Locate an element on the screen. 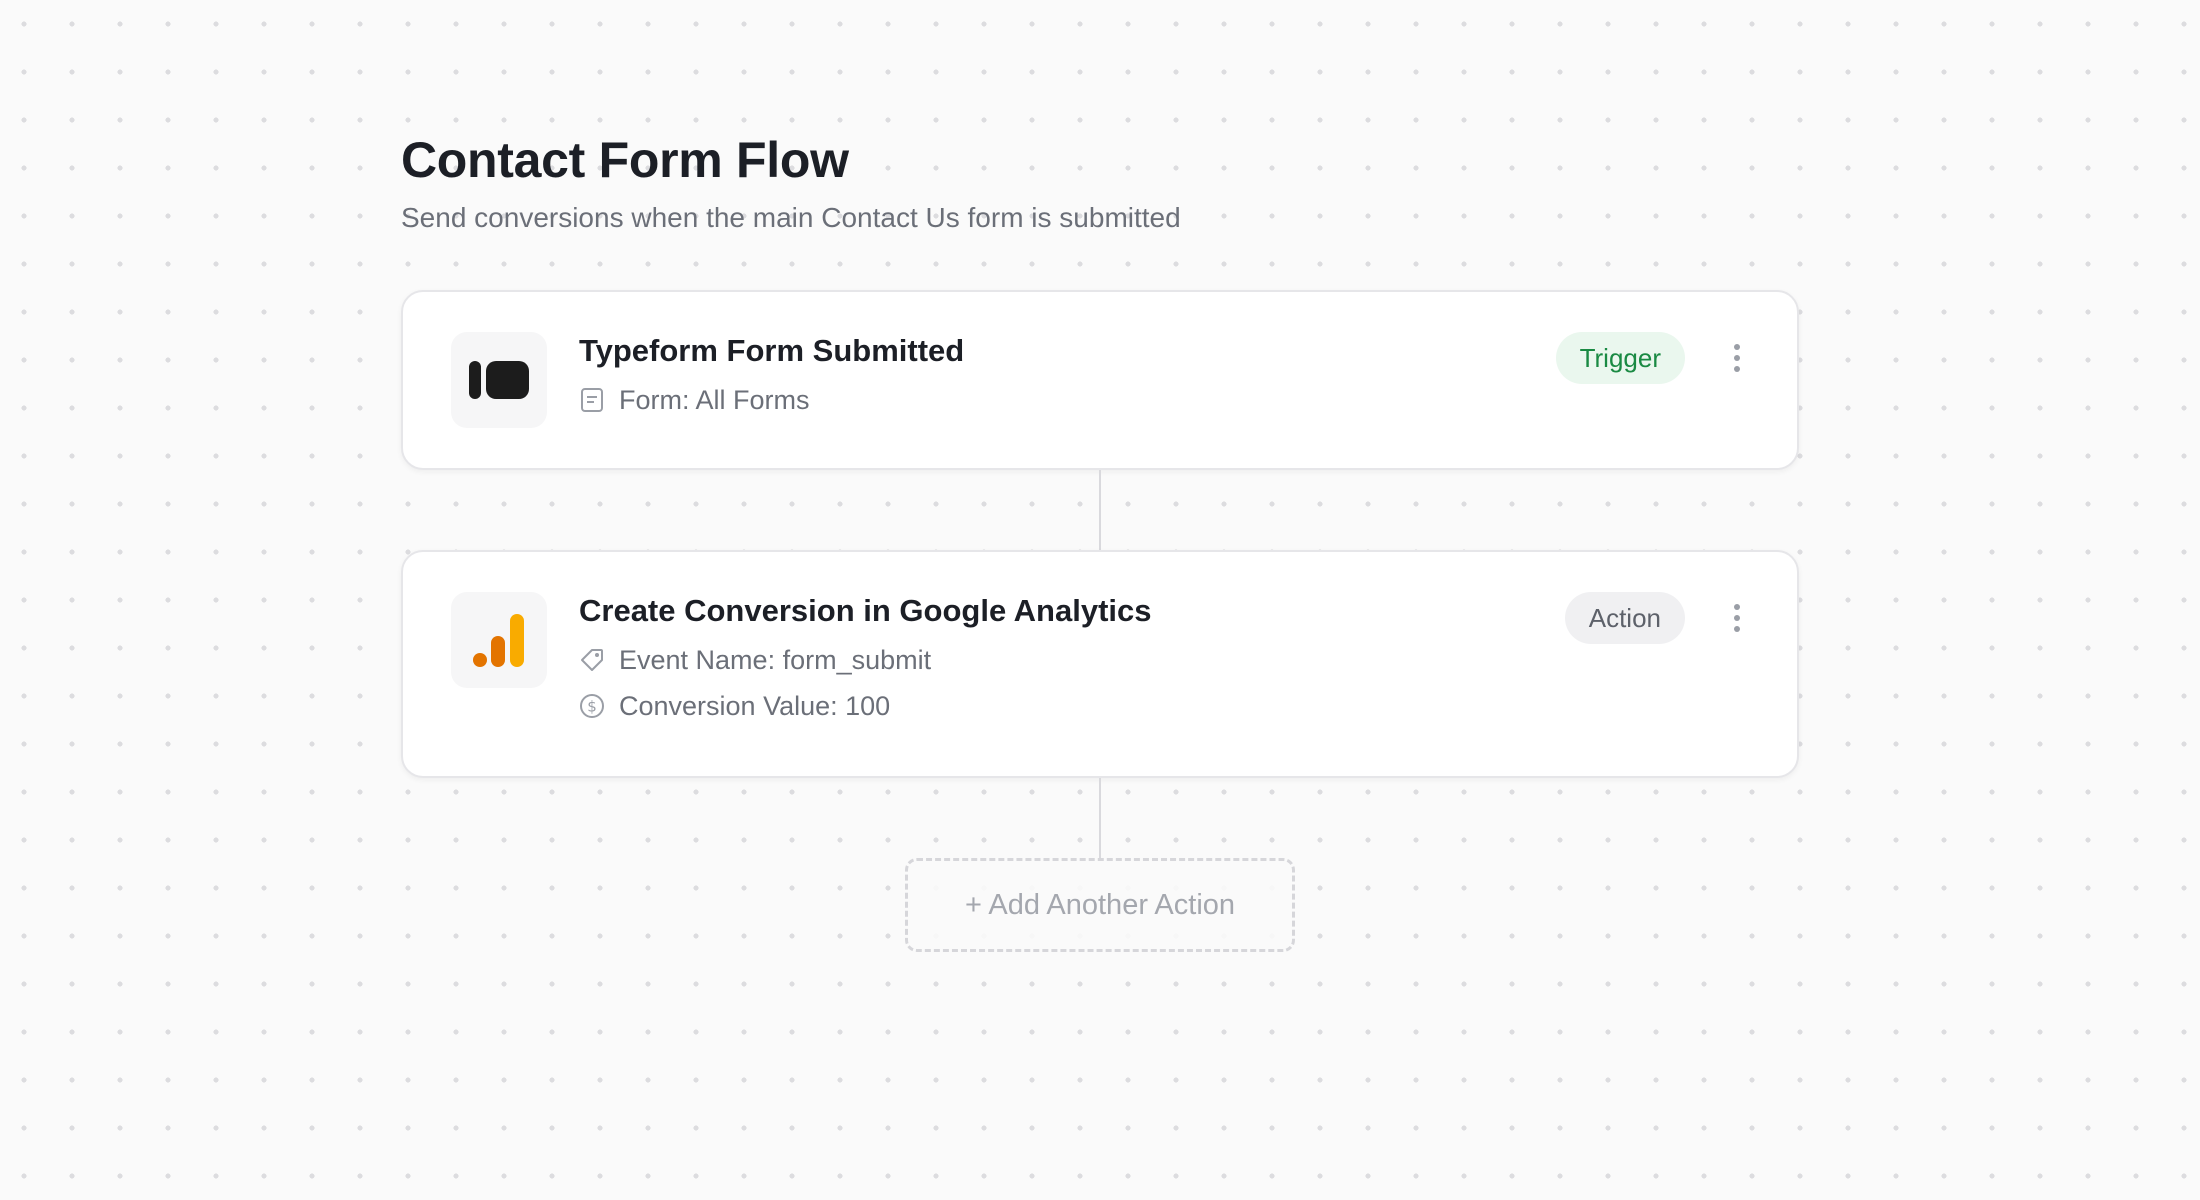  step-detail-text: Form: All Forms is located at coordinates (714, 400).